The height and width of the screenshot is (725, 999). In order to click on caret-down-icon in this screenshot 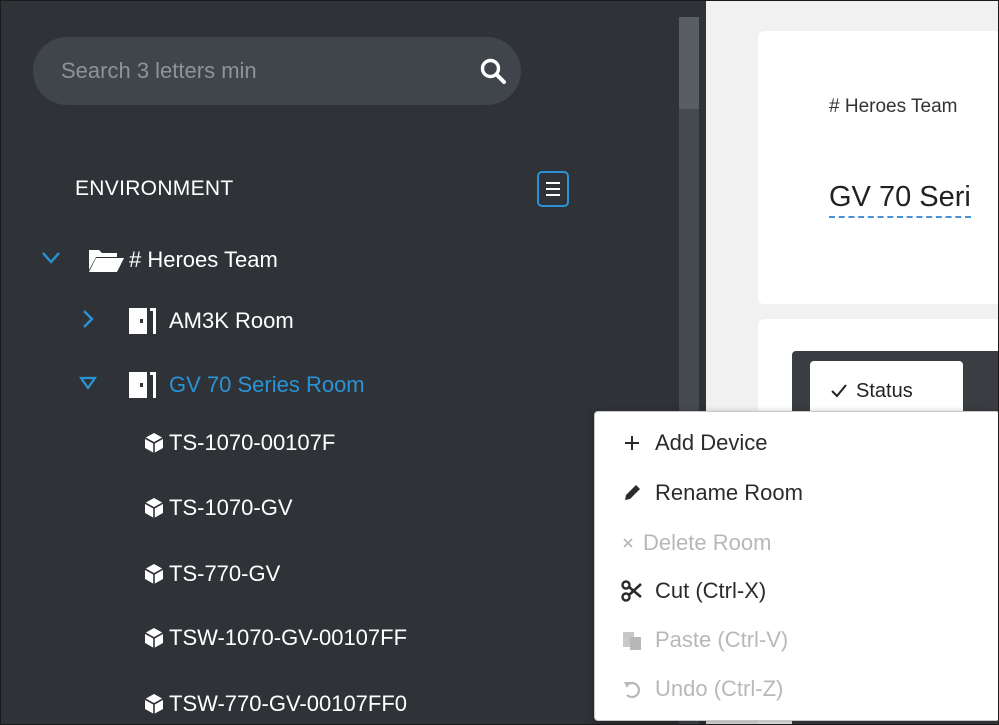, I will do `click(88, 383)`.